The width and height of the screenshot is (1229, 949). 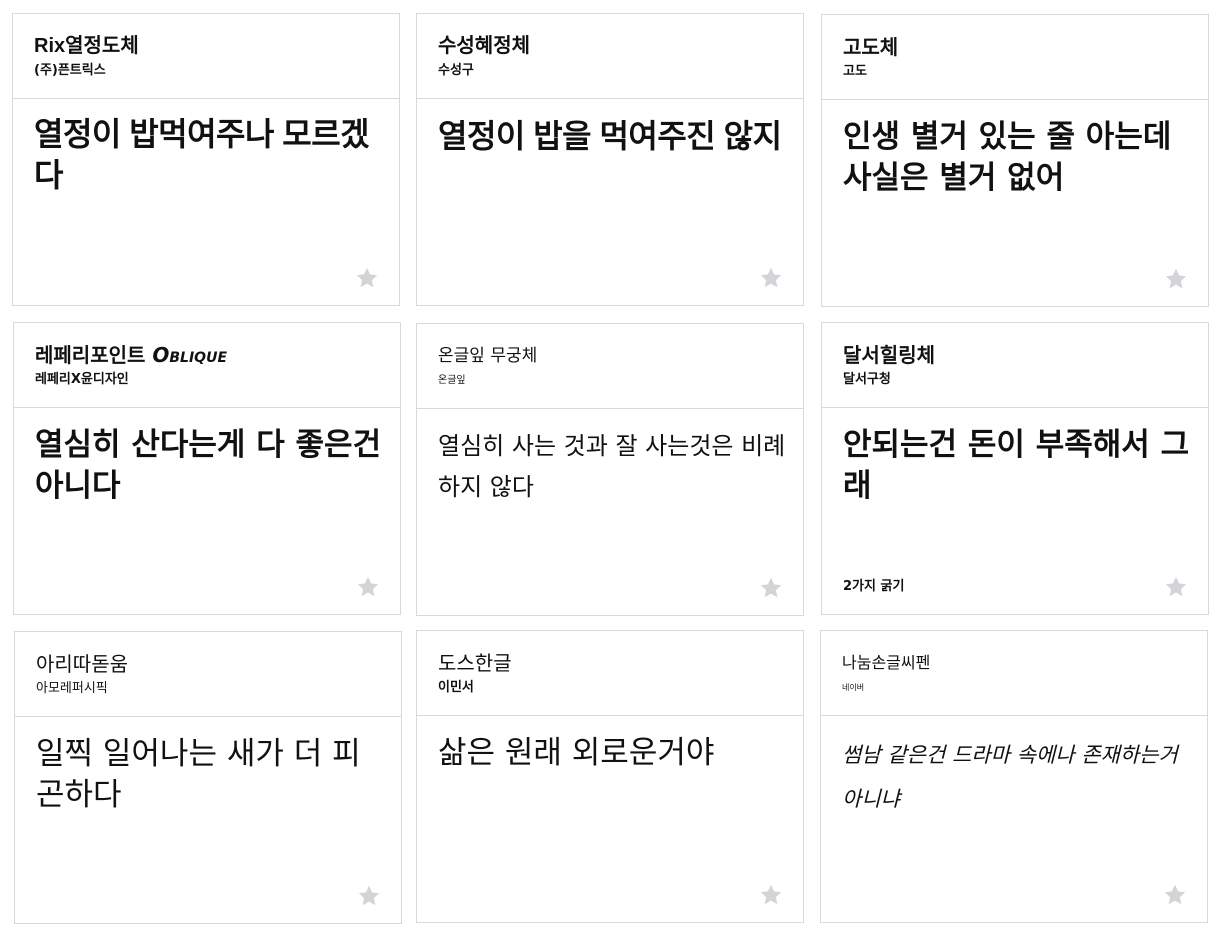 What do you see at coordinates (610, 136) in the screenshot?
I see `font-sample-text: 열정이 밥을 먹여주진 않지` at bounding box center [610, 136].